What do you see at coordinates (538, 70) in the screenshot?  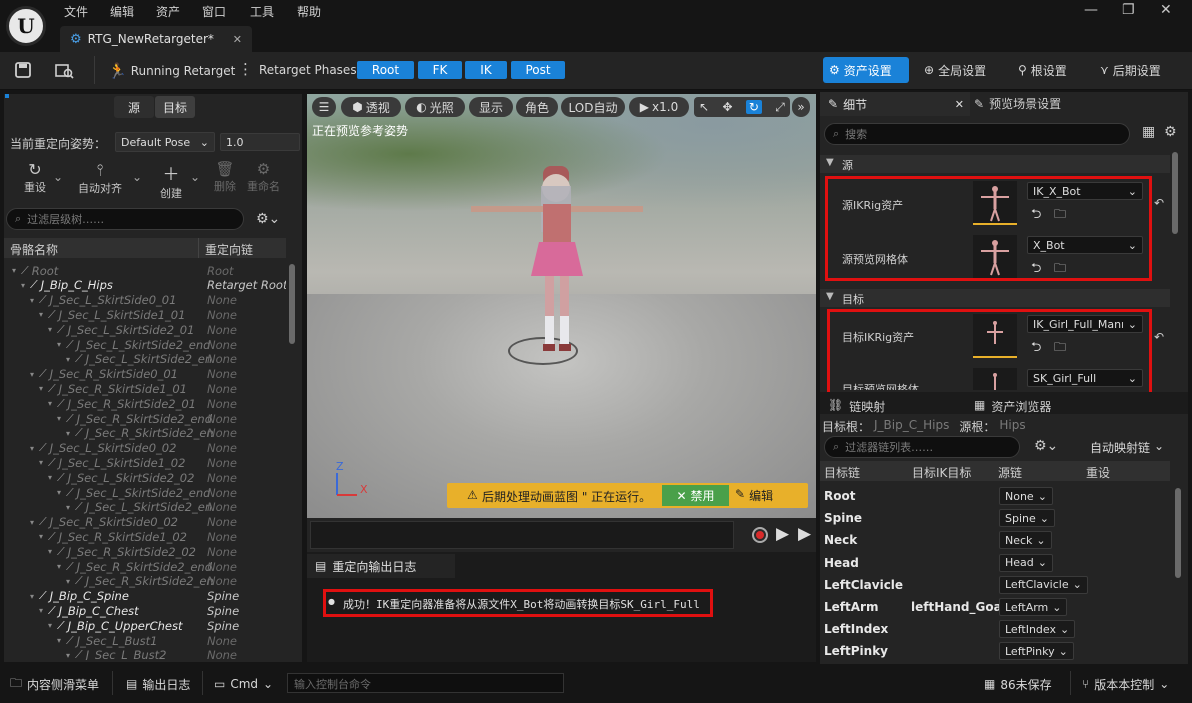 I see `phase-post-button: Post` at bounding box center [538, 70].